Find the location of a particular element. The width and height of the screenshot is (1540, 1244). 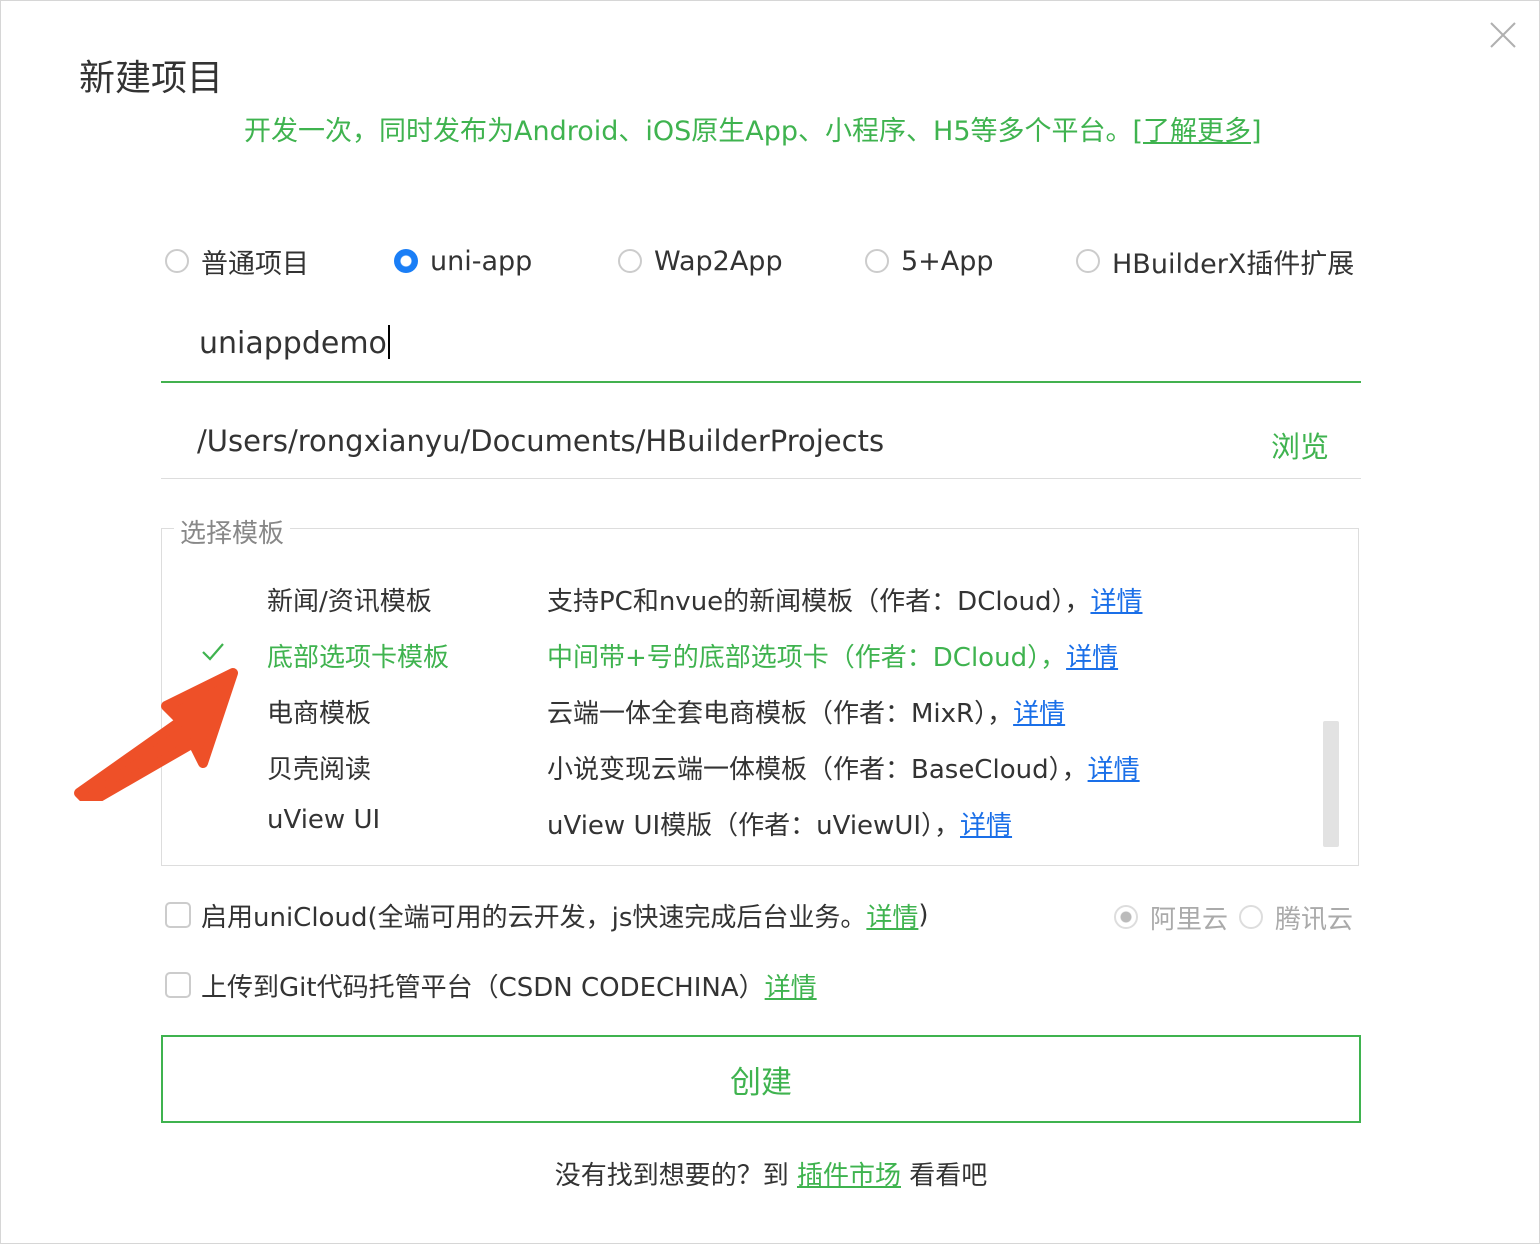

subtitle-text: 开发一次，同时发布为Android、iOS原生App、小程序、H5等多个平台。 is located at coordinates (688, 131).